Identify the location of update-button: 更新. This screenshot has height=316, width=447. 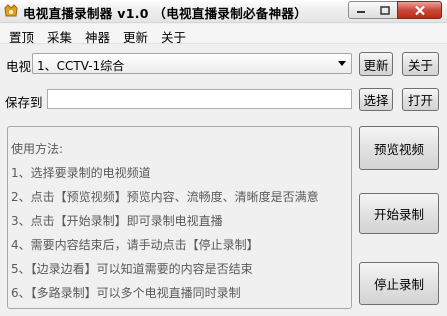
(376, 64).